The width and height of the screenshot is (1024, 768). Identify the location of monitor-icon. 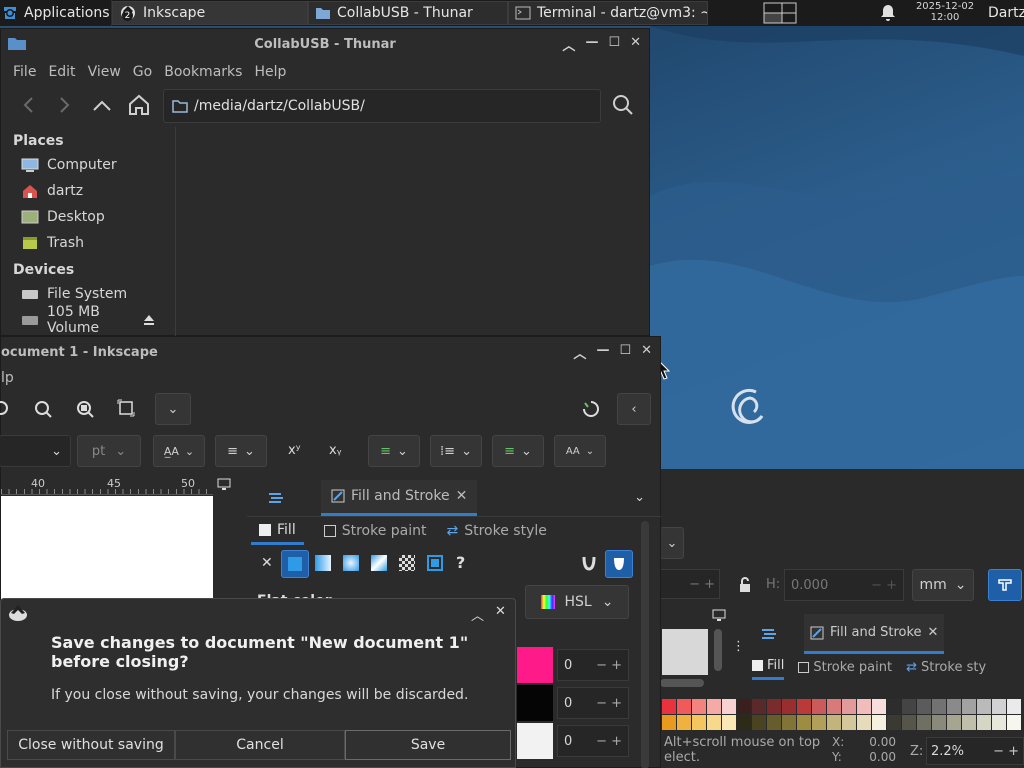
(719, 615).